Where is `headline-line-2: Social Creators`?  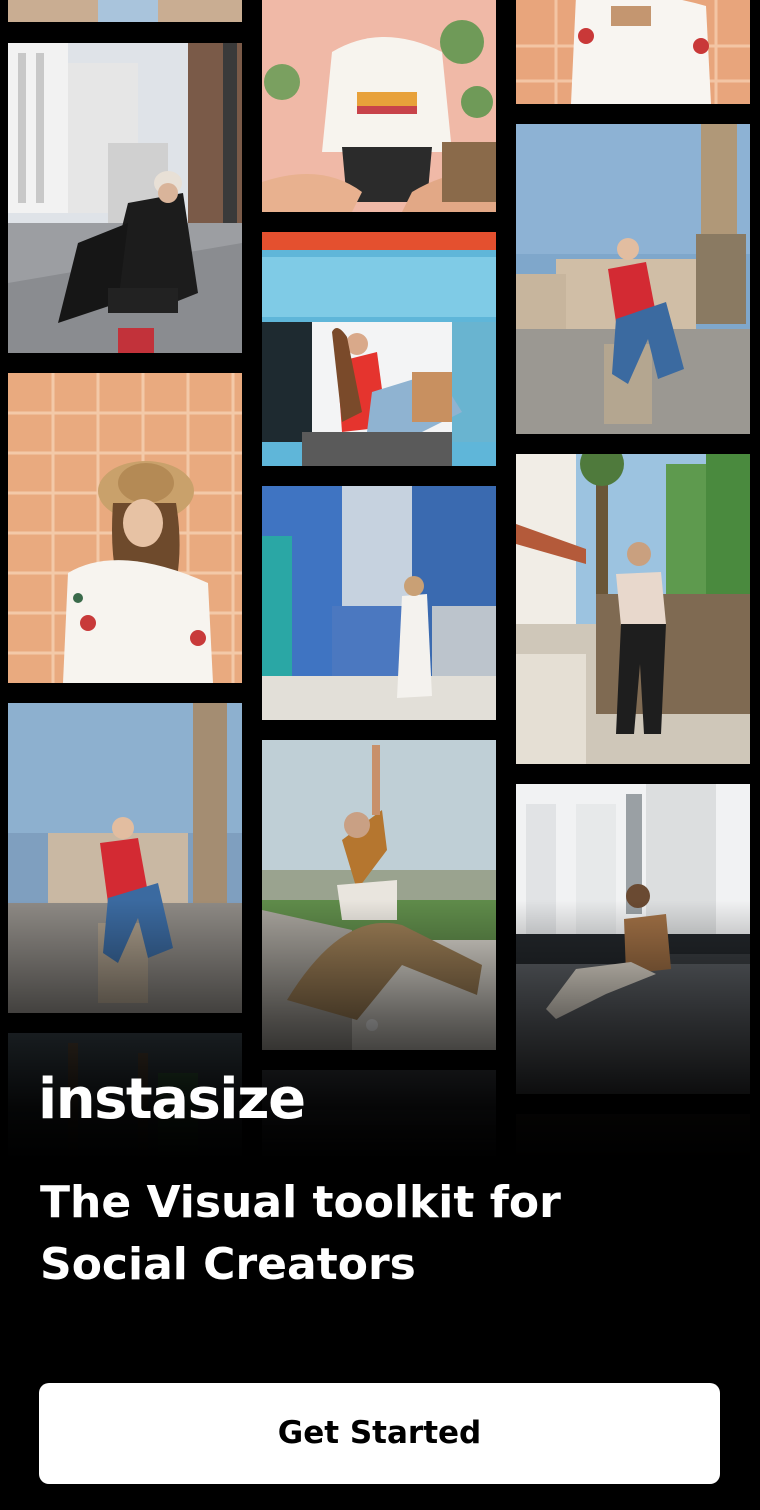
headline-line-2: Social Creators is located at coordinates (228, 1264).